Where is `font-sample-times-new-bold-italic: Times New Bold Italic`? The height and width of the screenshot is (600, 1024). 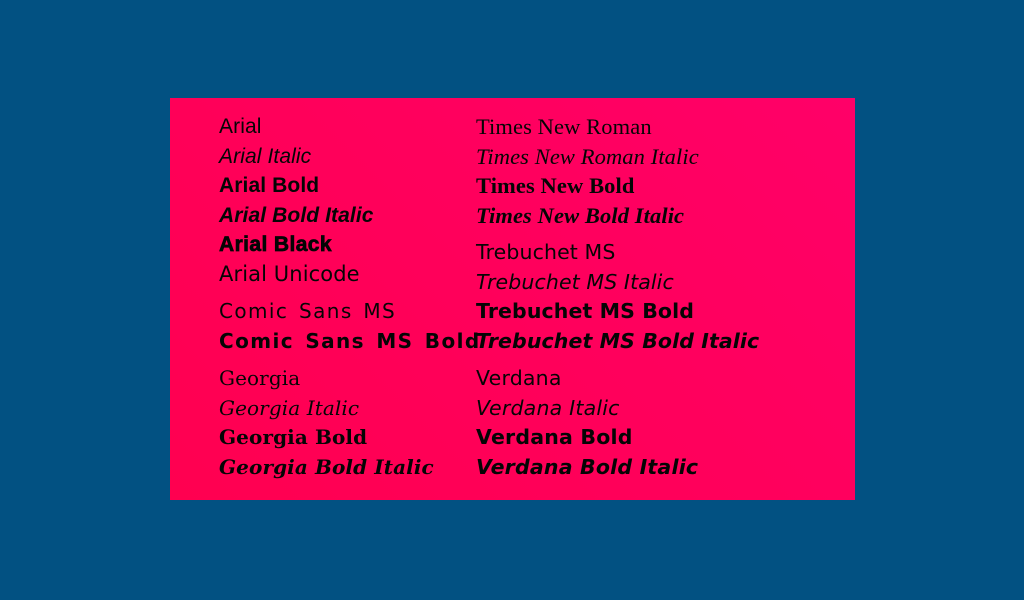
font-sample-times-new-bold-italic: Times New Bold Italic is located at coordinates (580, 215).